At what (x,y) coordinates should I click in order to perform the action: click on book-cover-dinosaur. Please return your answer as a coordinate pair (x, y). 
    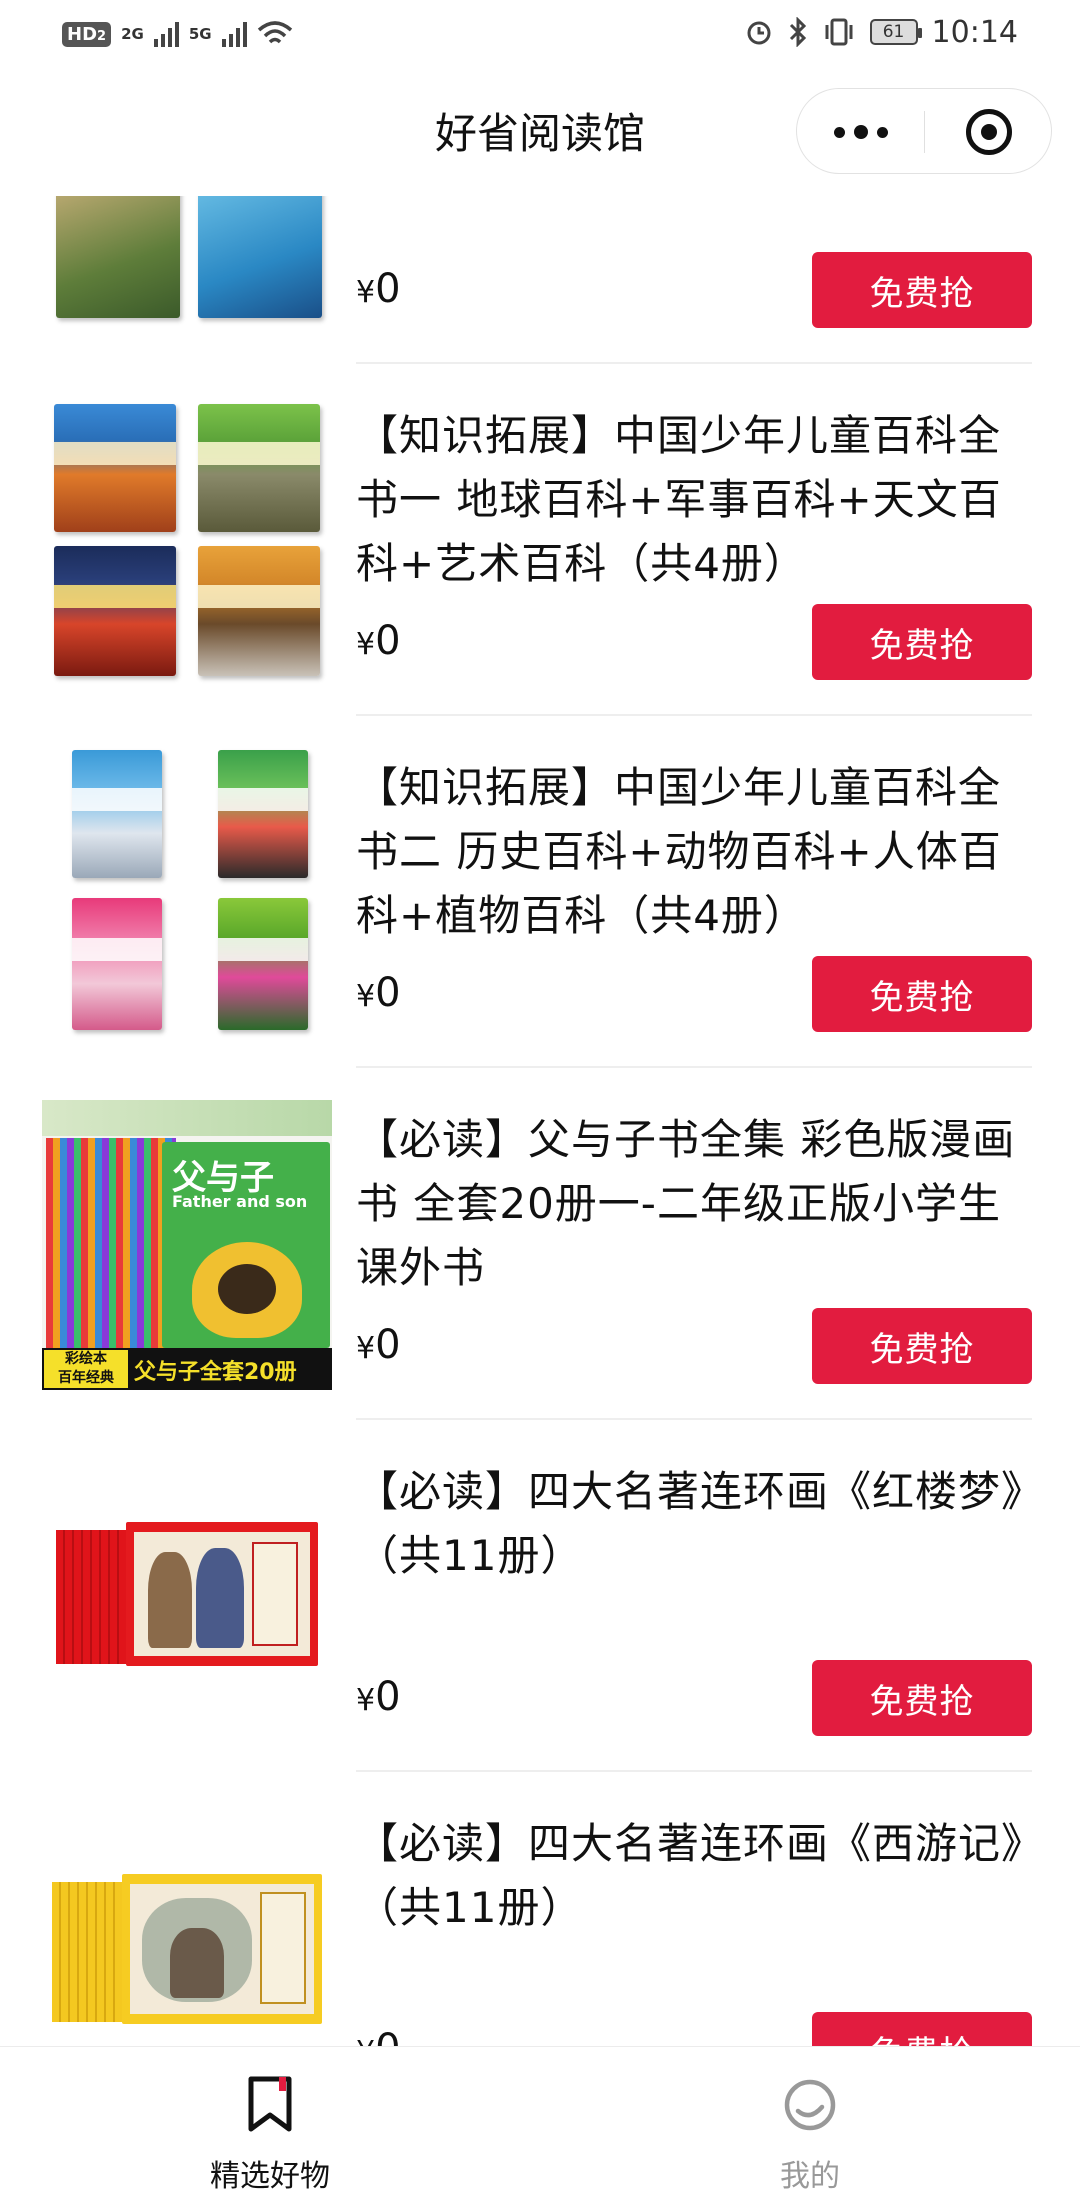
    Looking at the image, I should click on (118, 257).